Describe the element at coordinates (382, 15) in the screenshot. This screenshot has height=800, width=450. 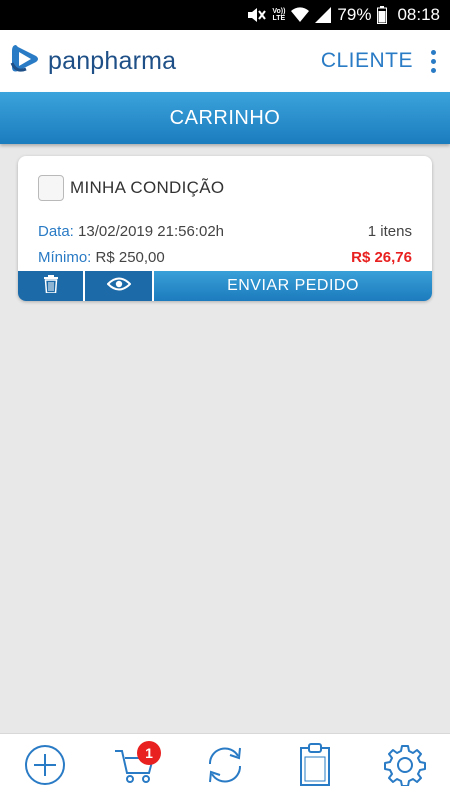
I see `battery-icon` at that location.